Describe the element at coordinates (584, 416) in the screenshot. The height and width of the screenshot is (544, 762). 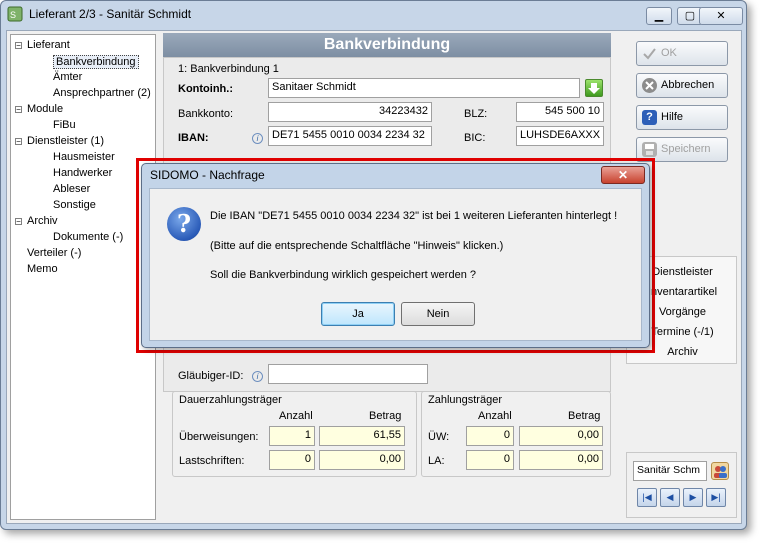
I see `zahl-col-betrag: Betrag` at that location.